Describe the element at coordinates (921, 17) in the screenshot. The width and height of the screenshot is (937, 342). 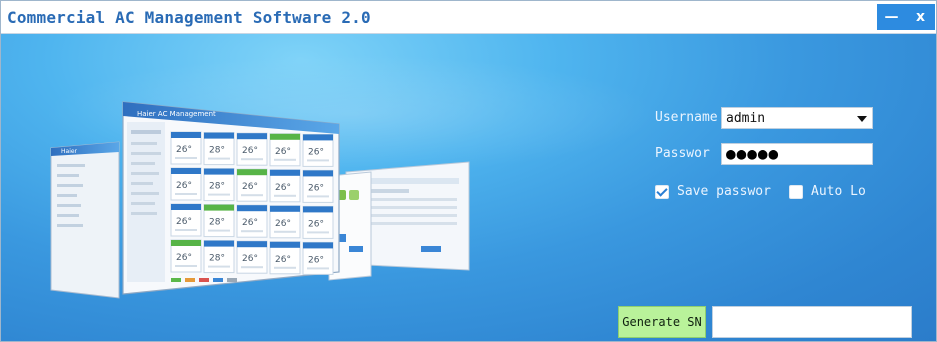
I see `close-button: x` at that location.